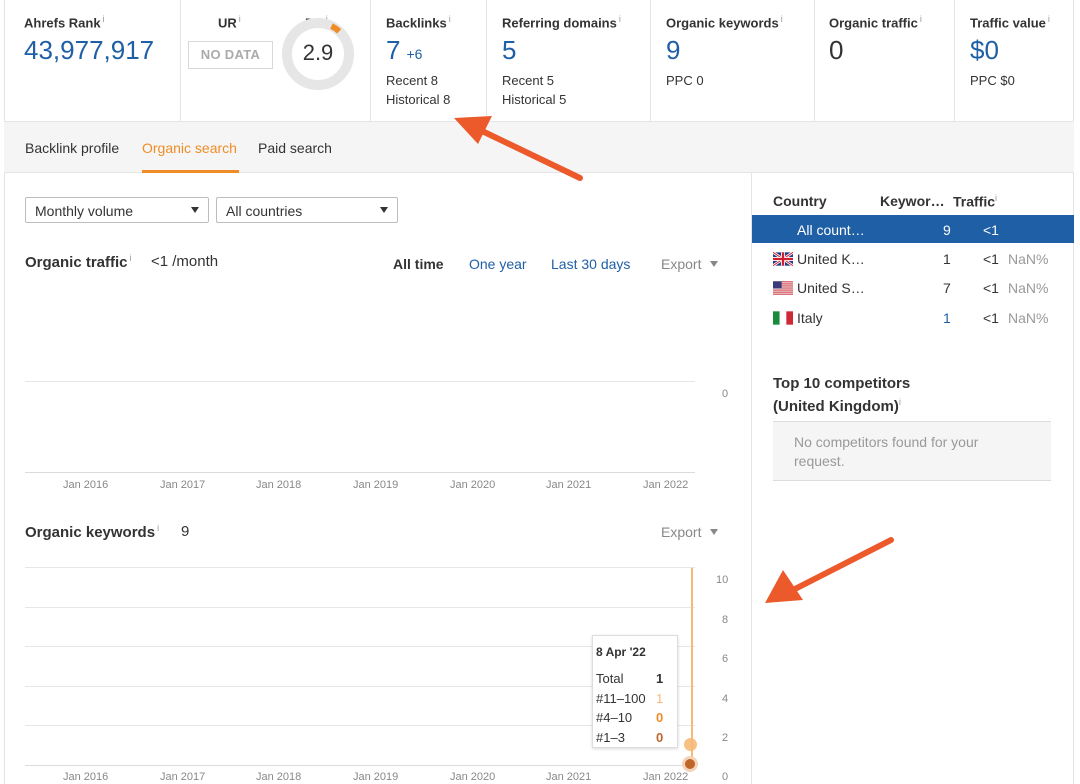 This screenshot has width=1080, height=784. I want to click on tooltip-row-label: #4–10, so click(614, 717).